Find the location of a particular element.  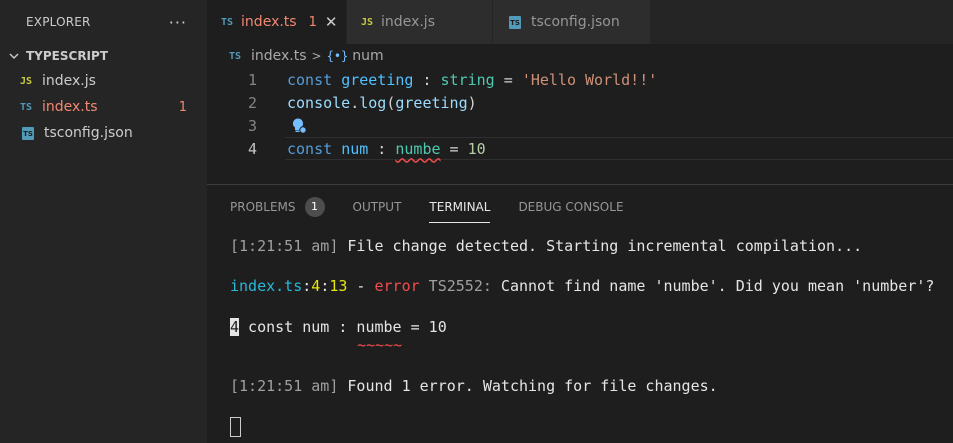

folder-typescript: TYPESCRIPT is located at coordinates (103, 56).